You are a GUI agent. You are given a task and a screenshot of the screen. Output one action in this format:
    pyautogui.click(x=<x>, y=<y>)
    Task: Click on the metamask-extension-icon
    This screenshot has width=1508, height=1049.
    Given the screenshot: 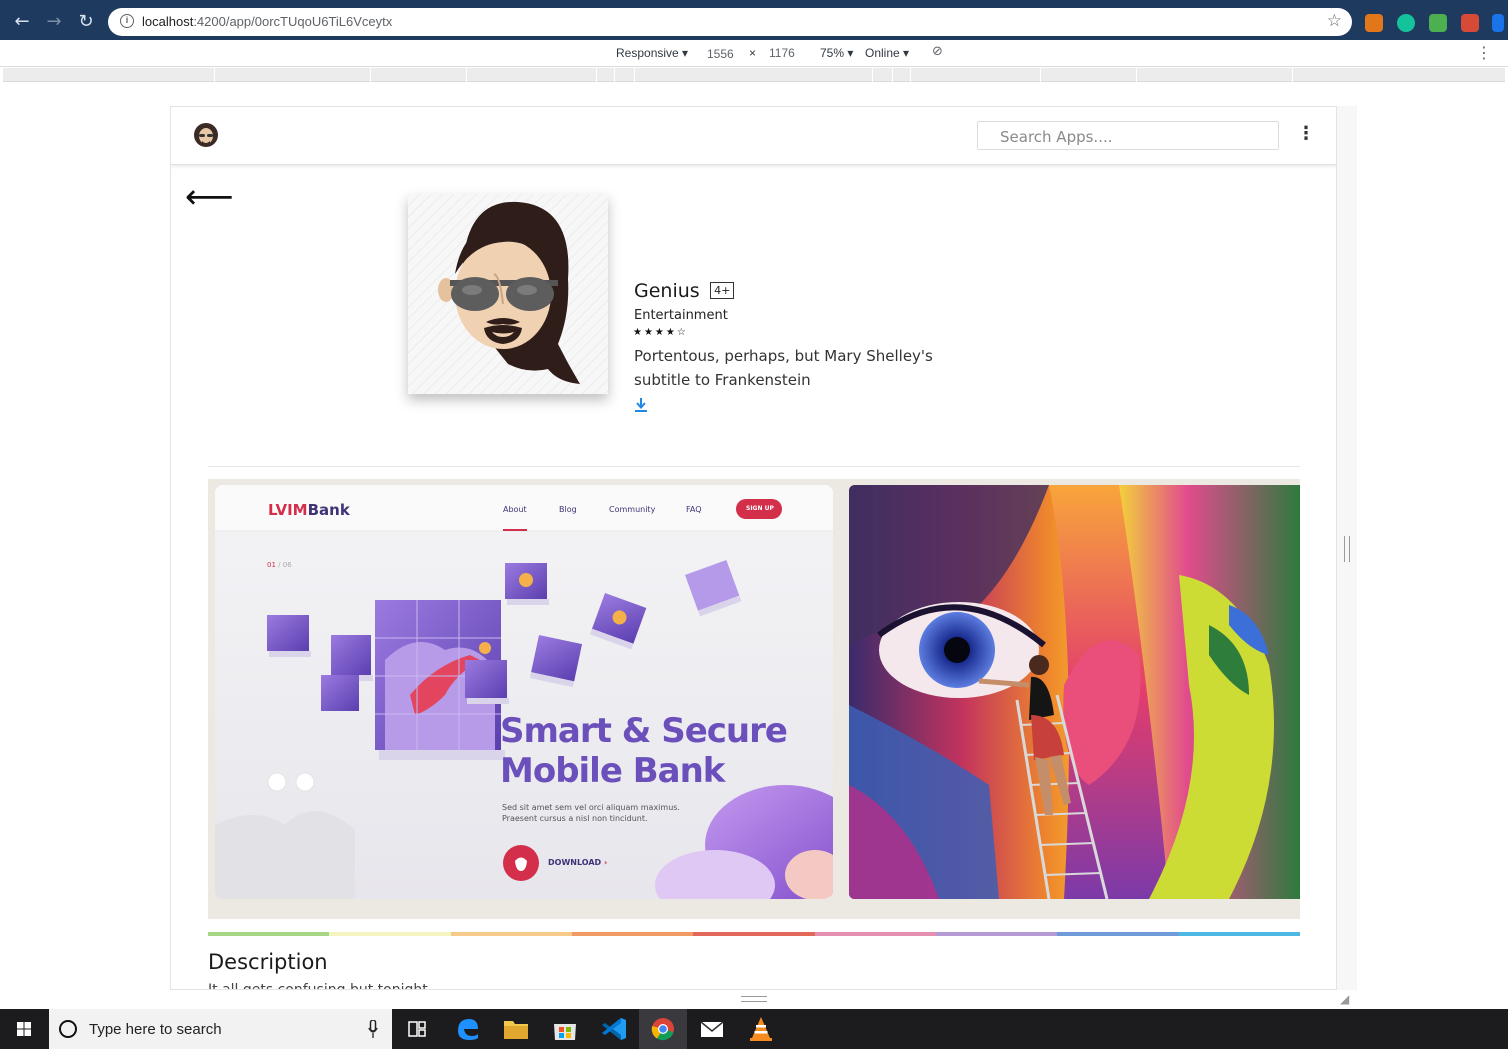 What is the action you would take?
    pyautogui.click(x=1374, y=23)
    